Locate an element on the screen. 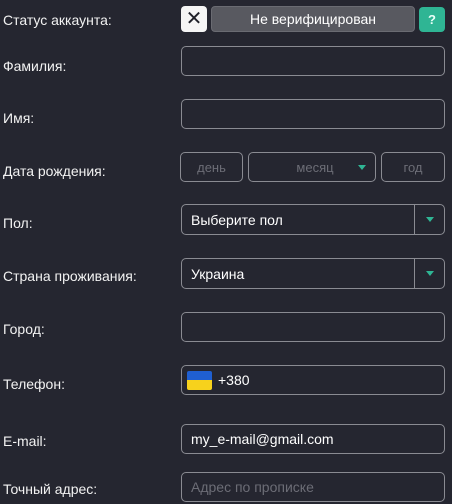  gender-label: Пол: is located at coordinates (18, 223).